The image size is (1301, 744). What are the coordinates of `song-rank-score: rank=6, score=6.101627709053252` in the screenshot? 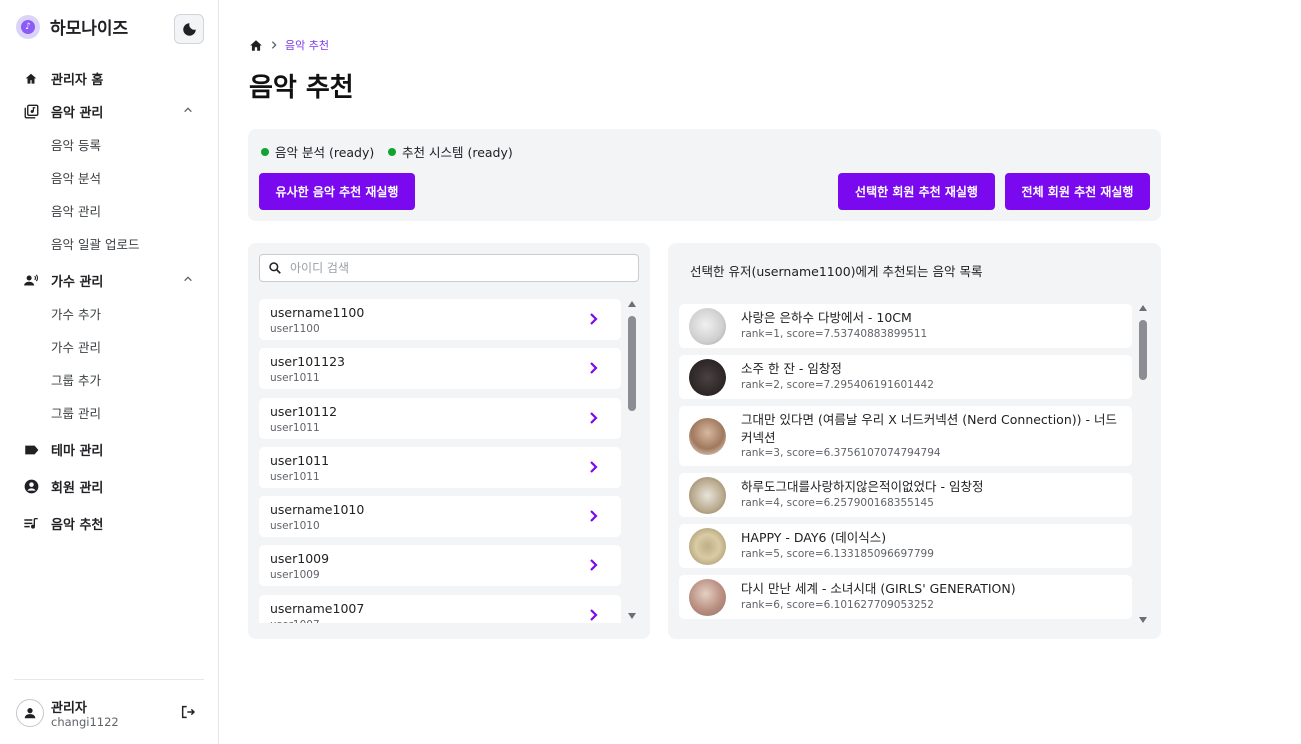 It's located at (837, 605).